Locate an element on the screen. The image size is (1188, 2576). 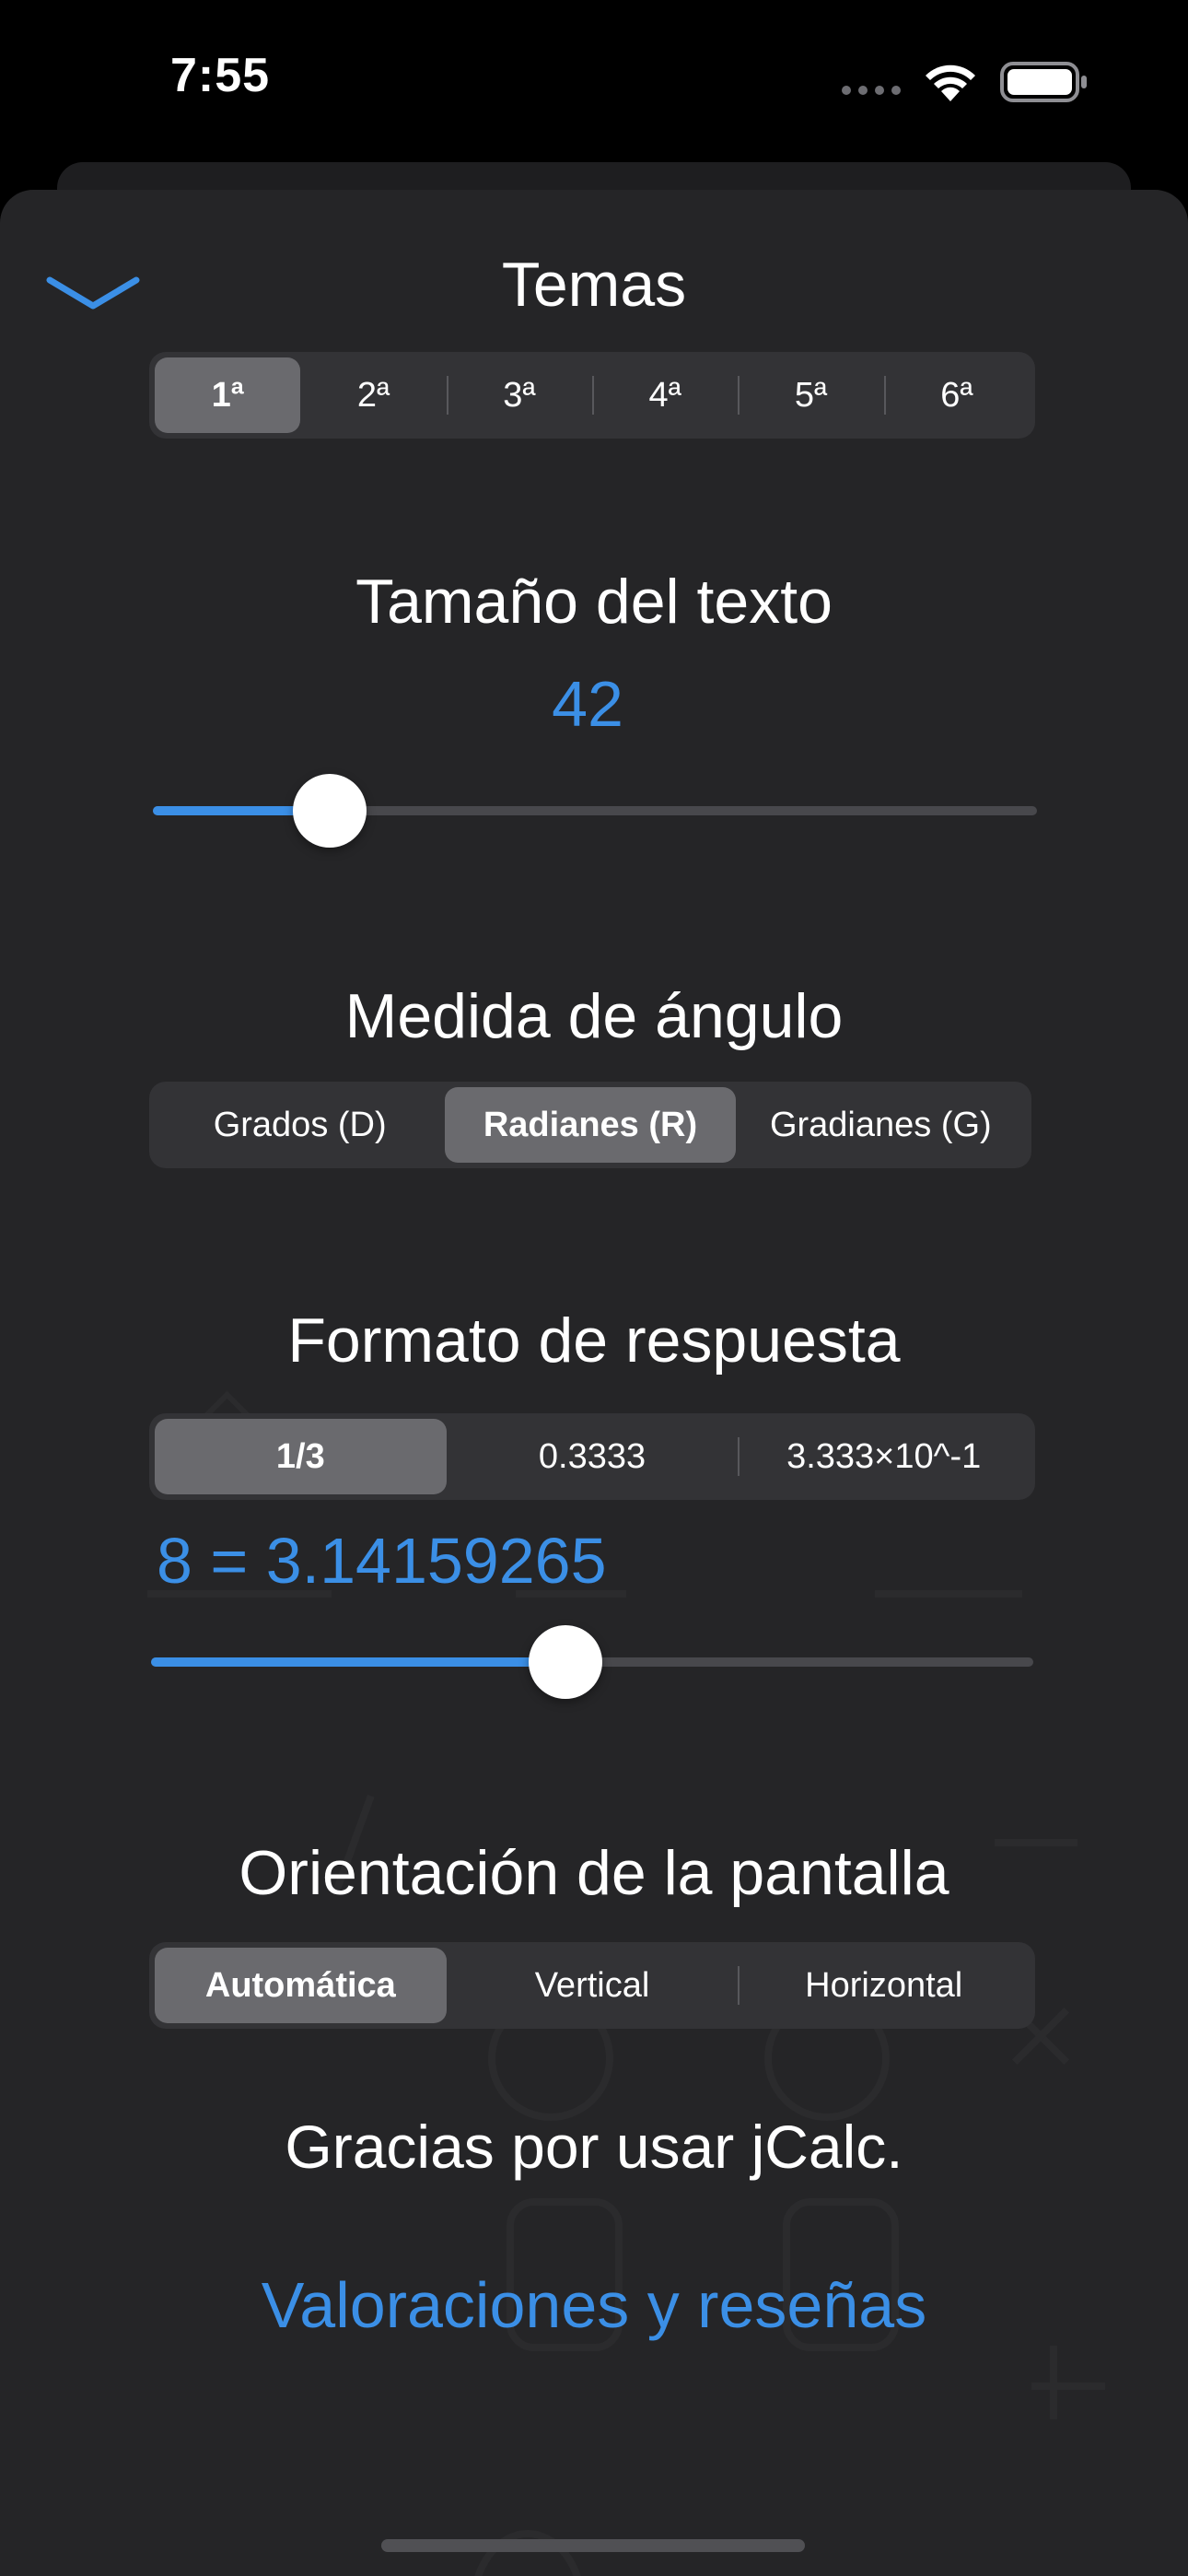
orientation-option-2: Vertical is located at coordinates (593, 1986).